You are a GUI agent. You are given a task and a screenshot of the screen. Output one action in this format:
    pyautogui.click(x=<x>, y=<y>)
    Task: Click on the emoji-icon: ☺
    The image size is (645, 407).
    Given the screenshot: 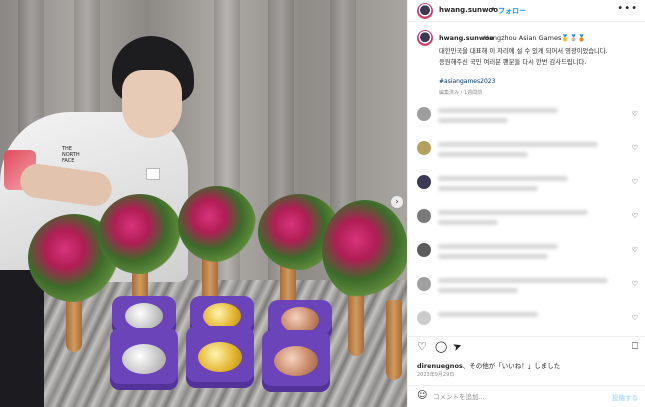 What is the action you would take?
    pyautogui.click(x=422, y=395)
    